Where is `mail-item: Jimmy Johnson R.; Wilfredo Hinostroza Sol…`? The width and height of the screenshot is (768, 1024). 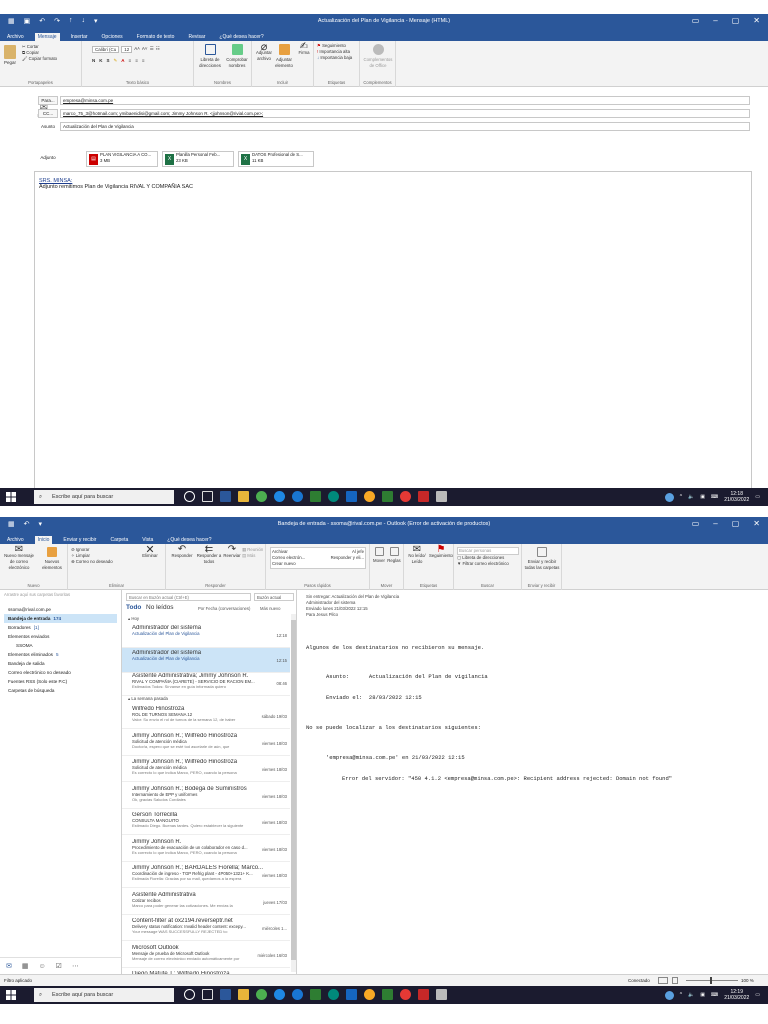
mail-item: Jimmy Johnson R.; Wilfredo Hinostroza Sol… is located at coordinates (206, 769).